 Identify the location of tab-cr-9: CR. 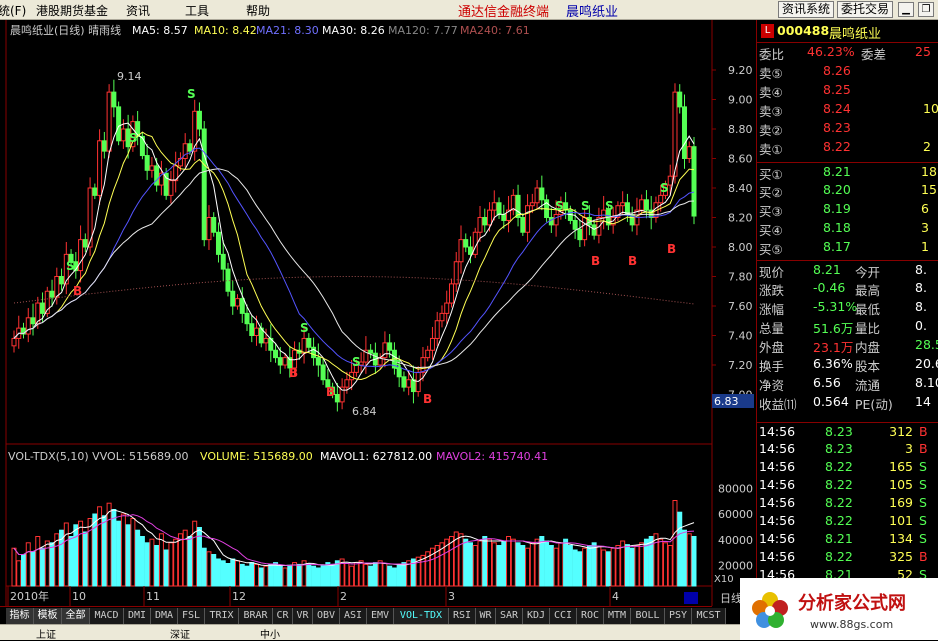
(283, 616).